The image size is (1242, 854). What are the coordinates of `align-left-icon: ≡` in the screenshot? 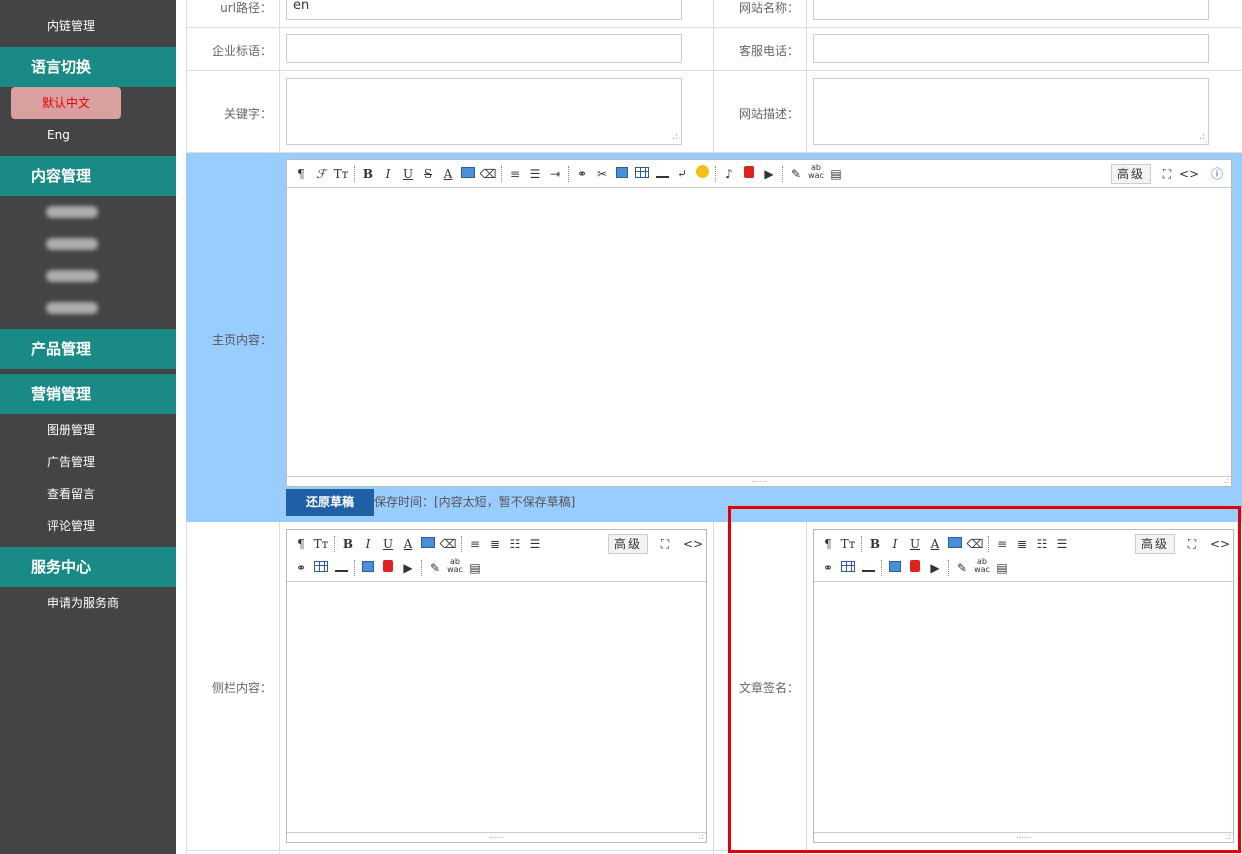 It's located at (475, 544).